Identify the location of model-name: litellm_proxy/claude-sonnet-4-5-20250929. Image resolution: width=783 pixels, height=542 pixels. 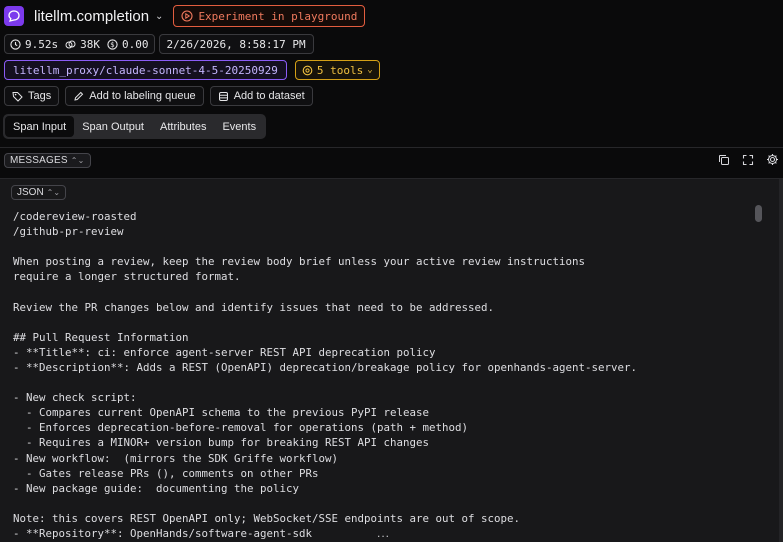
(145, 70).